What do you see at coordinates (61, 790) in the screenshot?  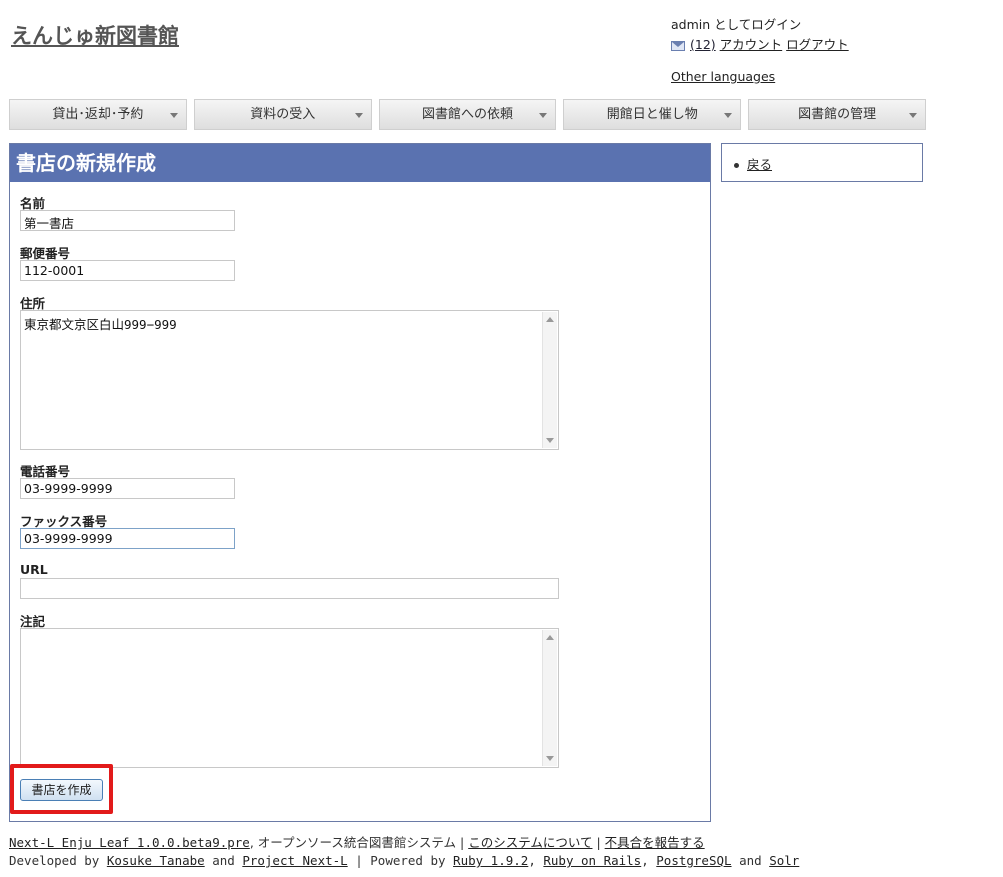 I see `create-bookstore-button: 書店を作成` at bounding box center [61, 790].